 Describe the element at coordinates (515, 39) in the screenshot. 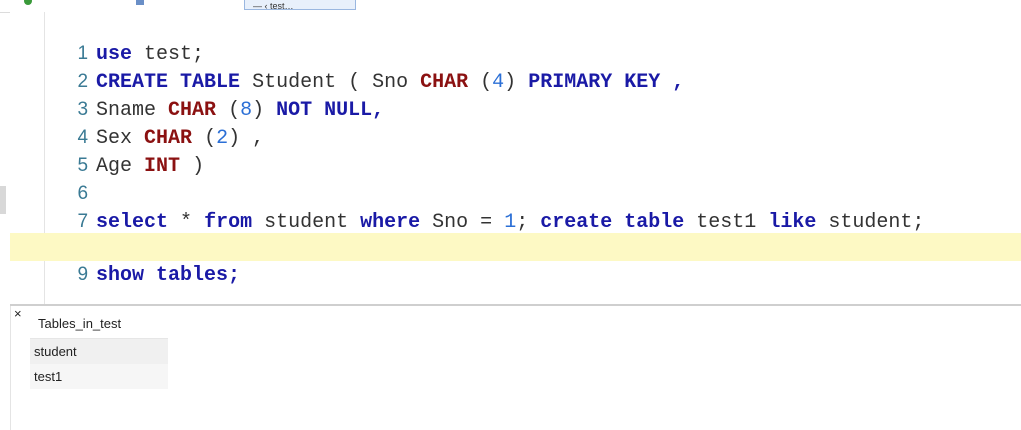

I see `code-line-1: 1 use test;` at that location.